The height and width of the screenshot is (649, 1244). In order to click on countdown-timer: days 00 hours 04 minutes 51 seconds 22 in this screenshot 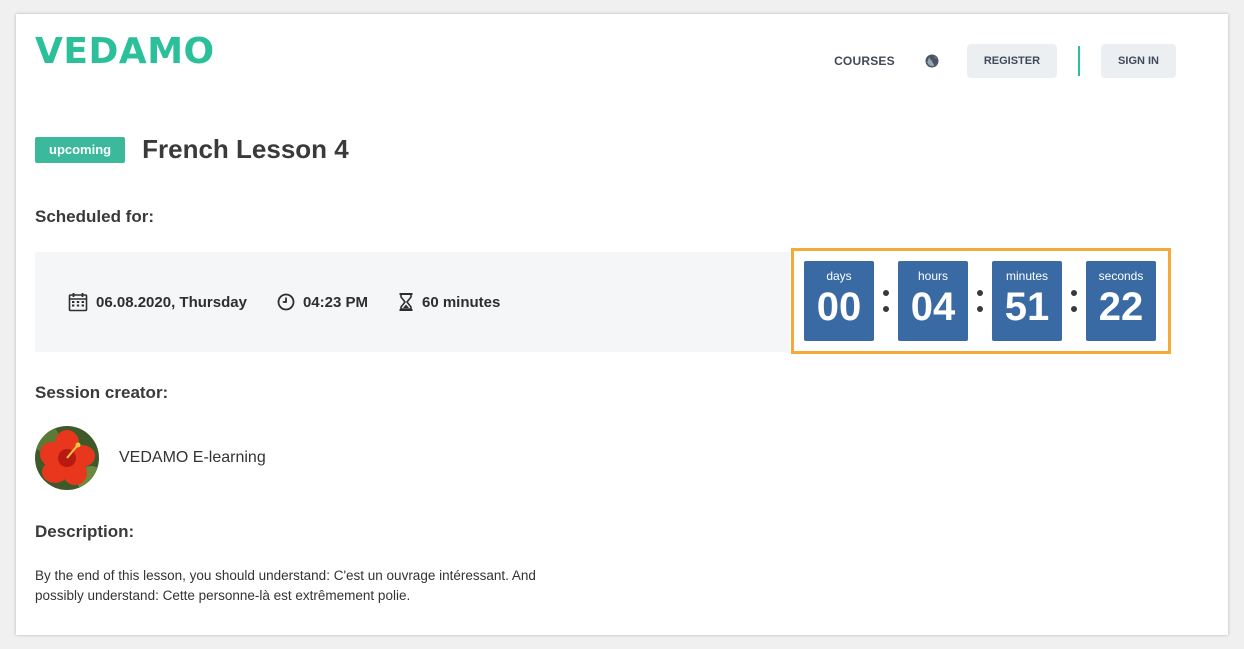, I will do `click(981, 301)`.